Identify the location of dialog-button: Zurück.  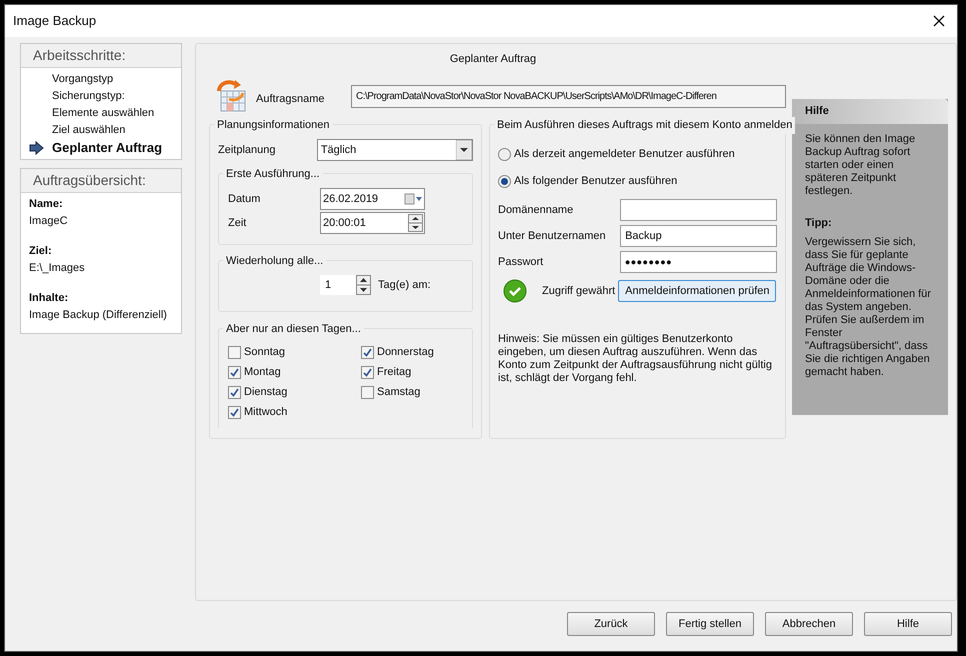
(611, 624).